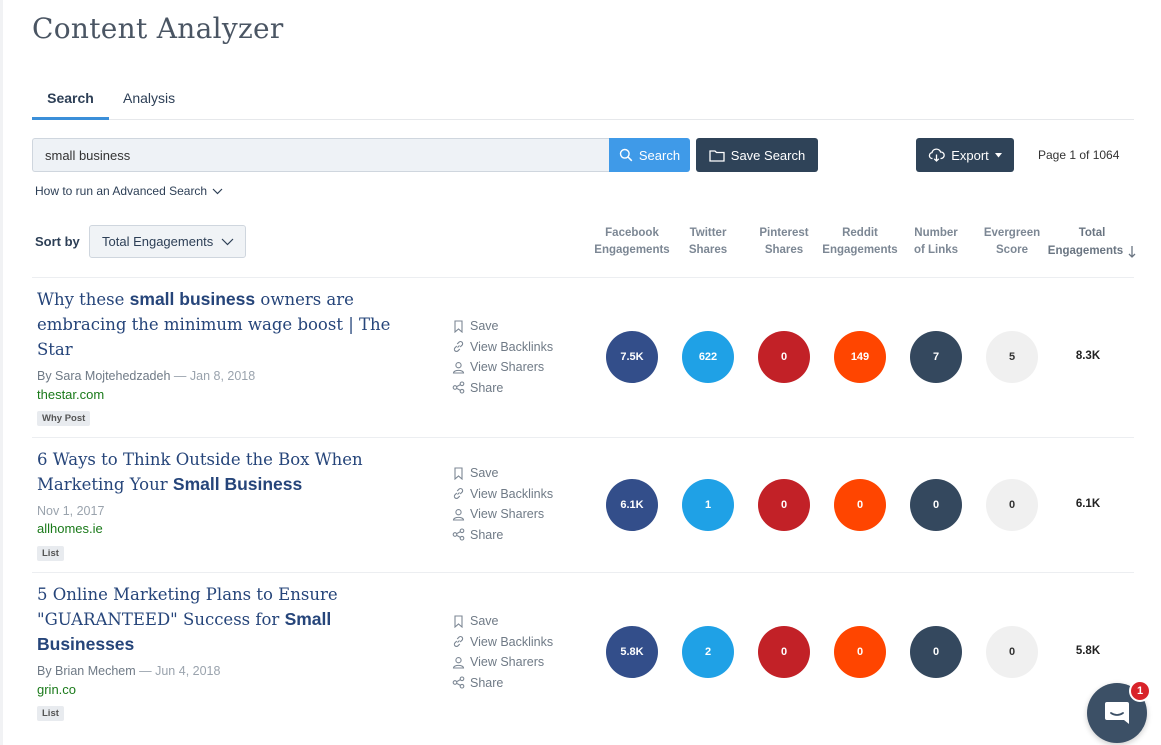 The image size is (1161, 745). What do you see at coordinates (708, 505) in the screenshot?
I see `twitter-shares-badge: 1` at bounding box center [708, 505].